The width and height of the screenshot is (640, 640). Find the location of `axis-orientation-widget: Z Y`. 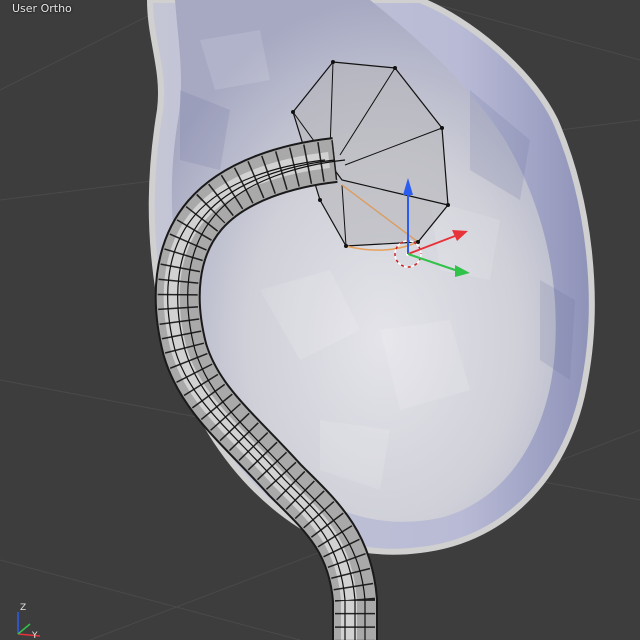

axis-orientation-widget: Z Y is located at coordinates (29, 621).